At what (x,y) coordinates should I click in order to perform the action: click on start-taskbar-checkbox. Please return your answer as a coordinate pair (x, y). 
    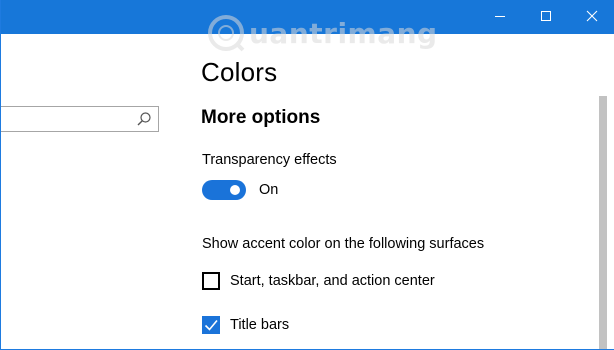
    Looking at the image, I should click on (211, 281).